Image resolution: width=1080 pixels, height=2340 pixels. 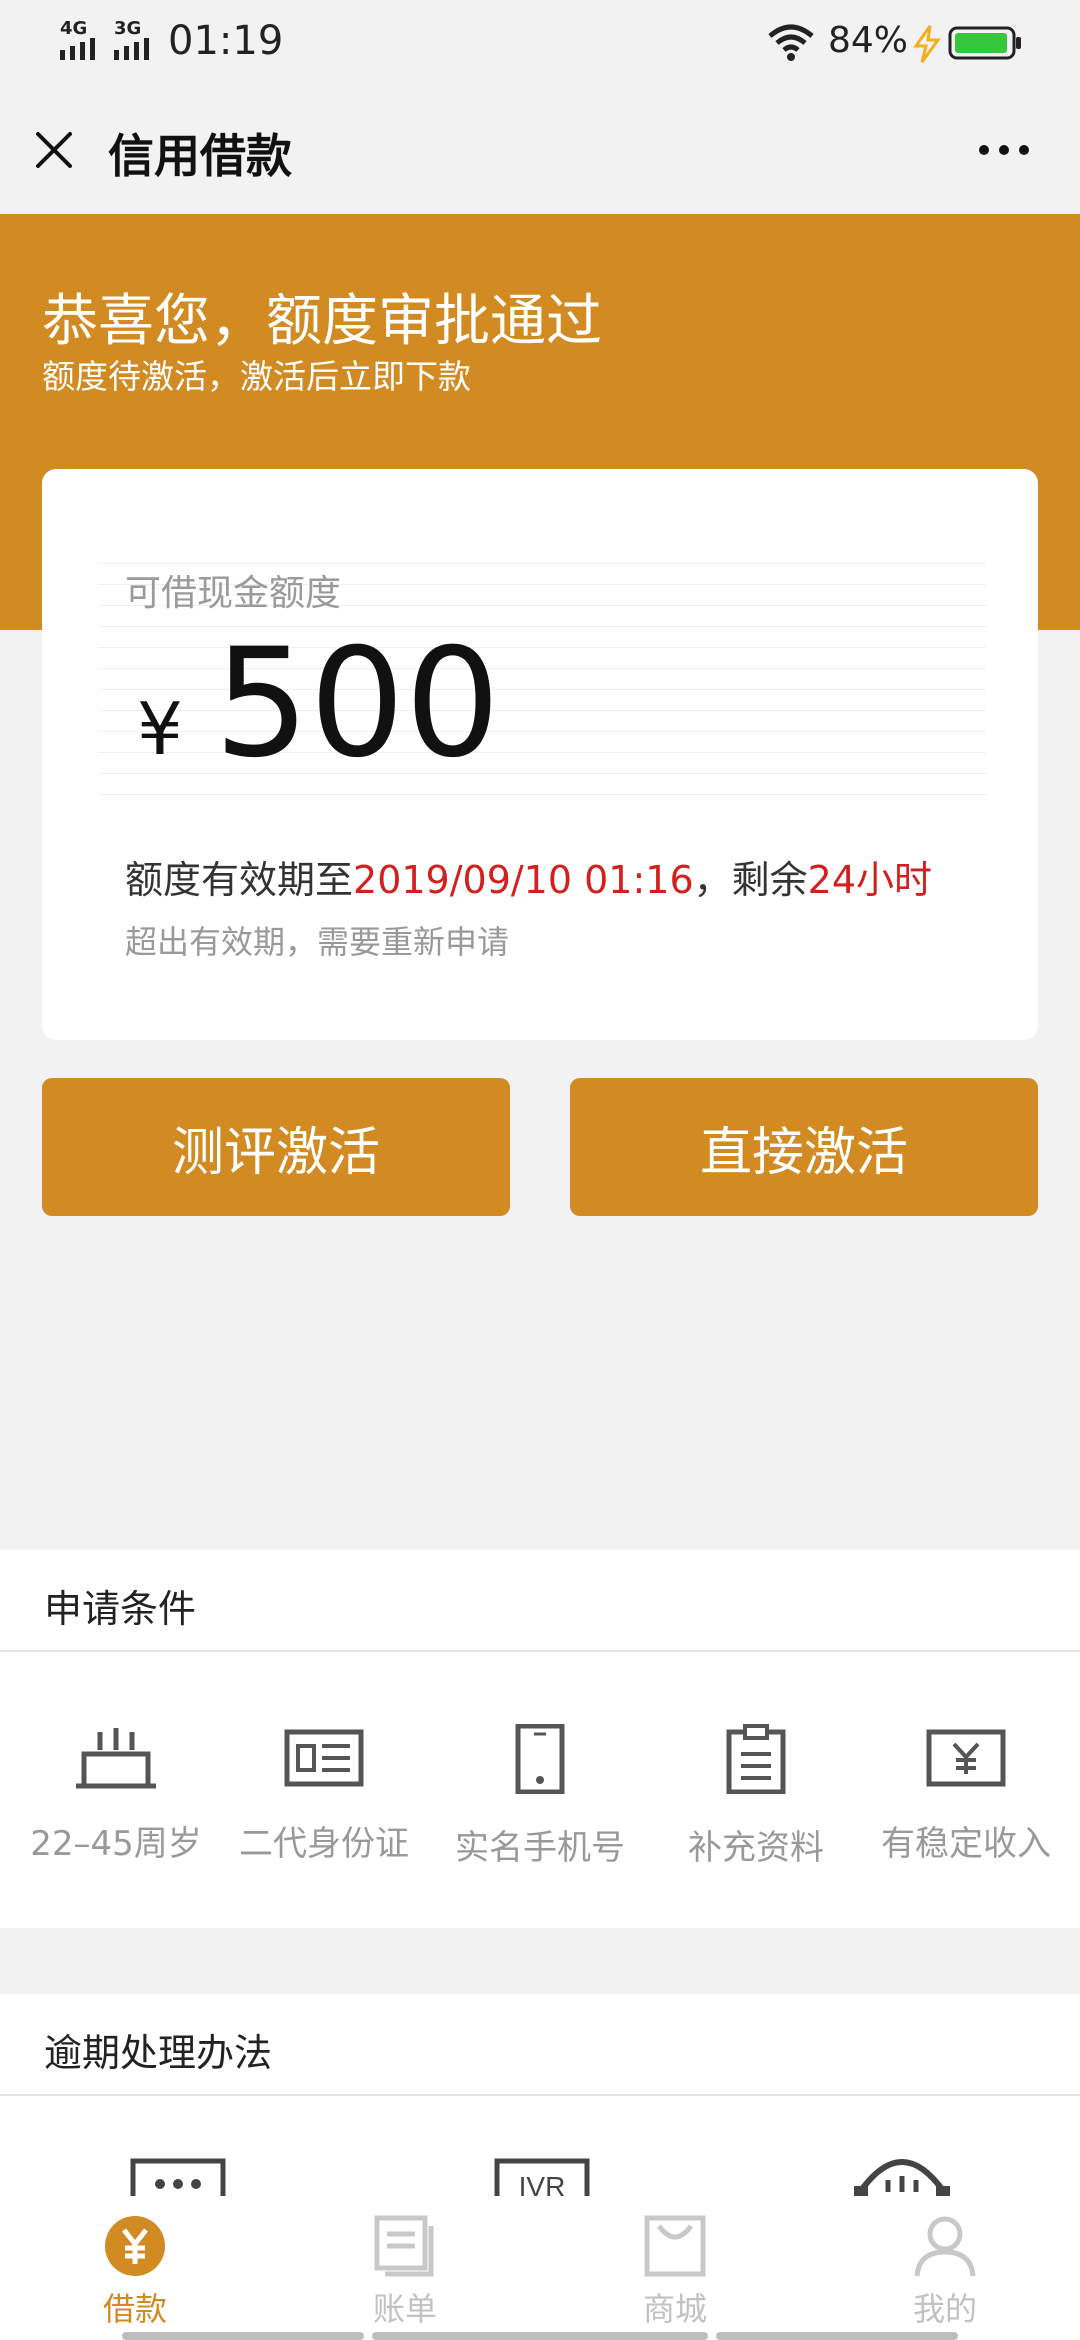 I want to click on validity-text: 额度有效期至2019/09/10 01:16，剩余24小时, so click(x=528, y=876).